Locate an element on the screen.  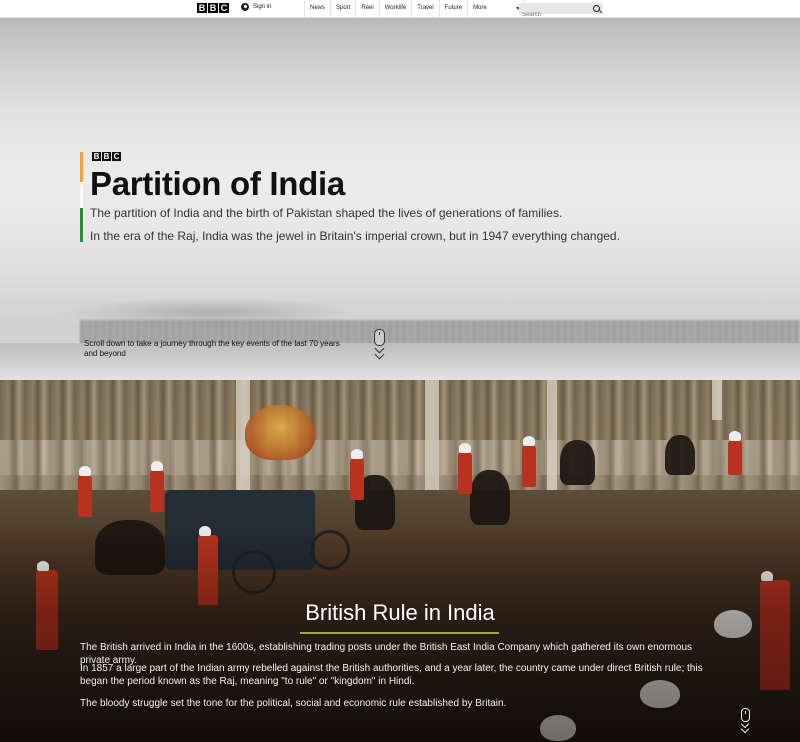
accent-white is located at coordinates (81, 195).